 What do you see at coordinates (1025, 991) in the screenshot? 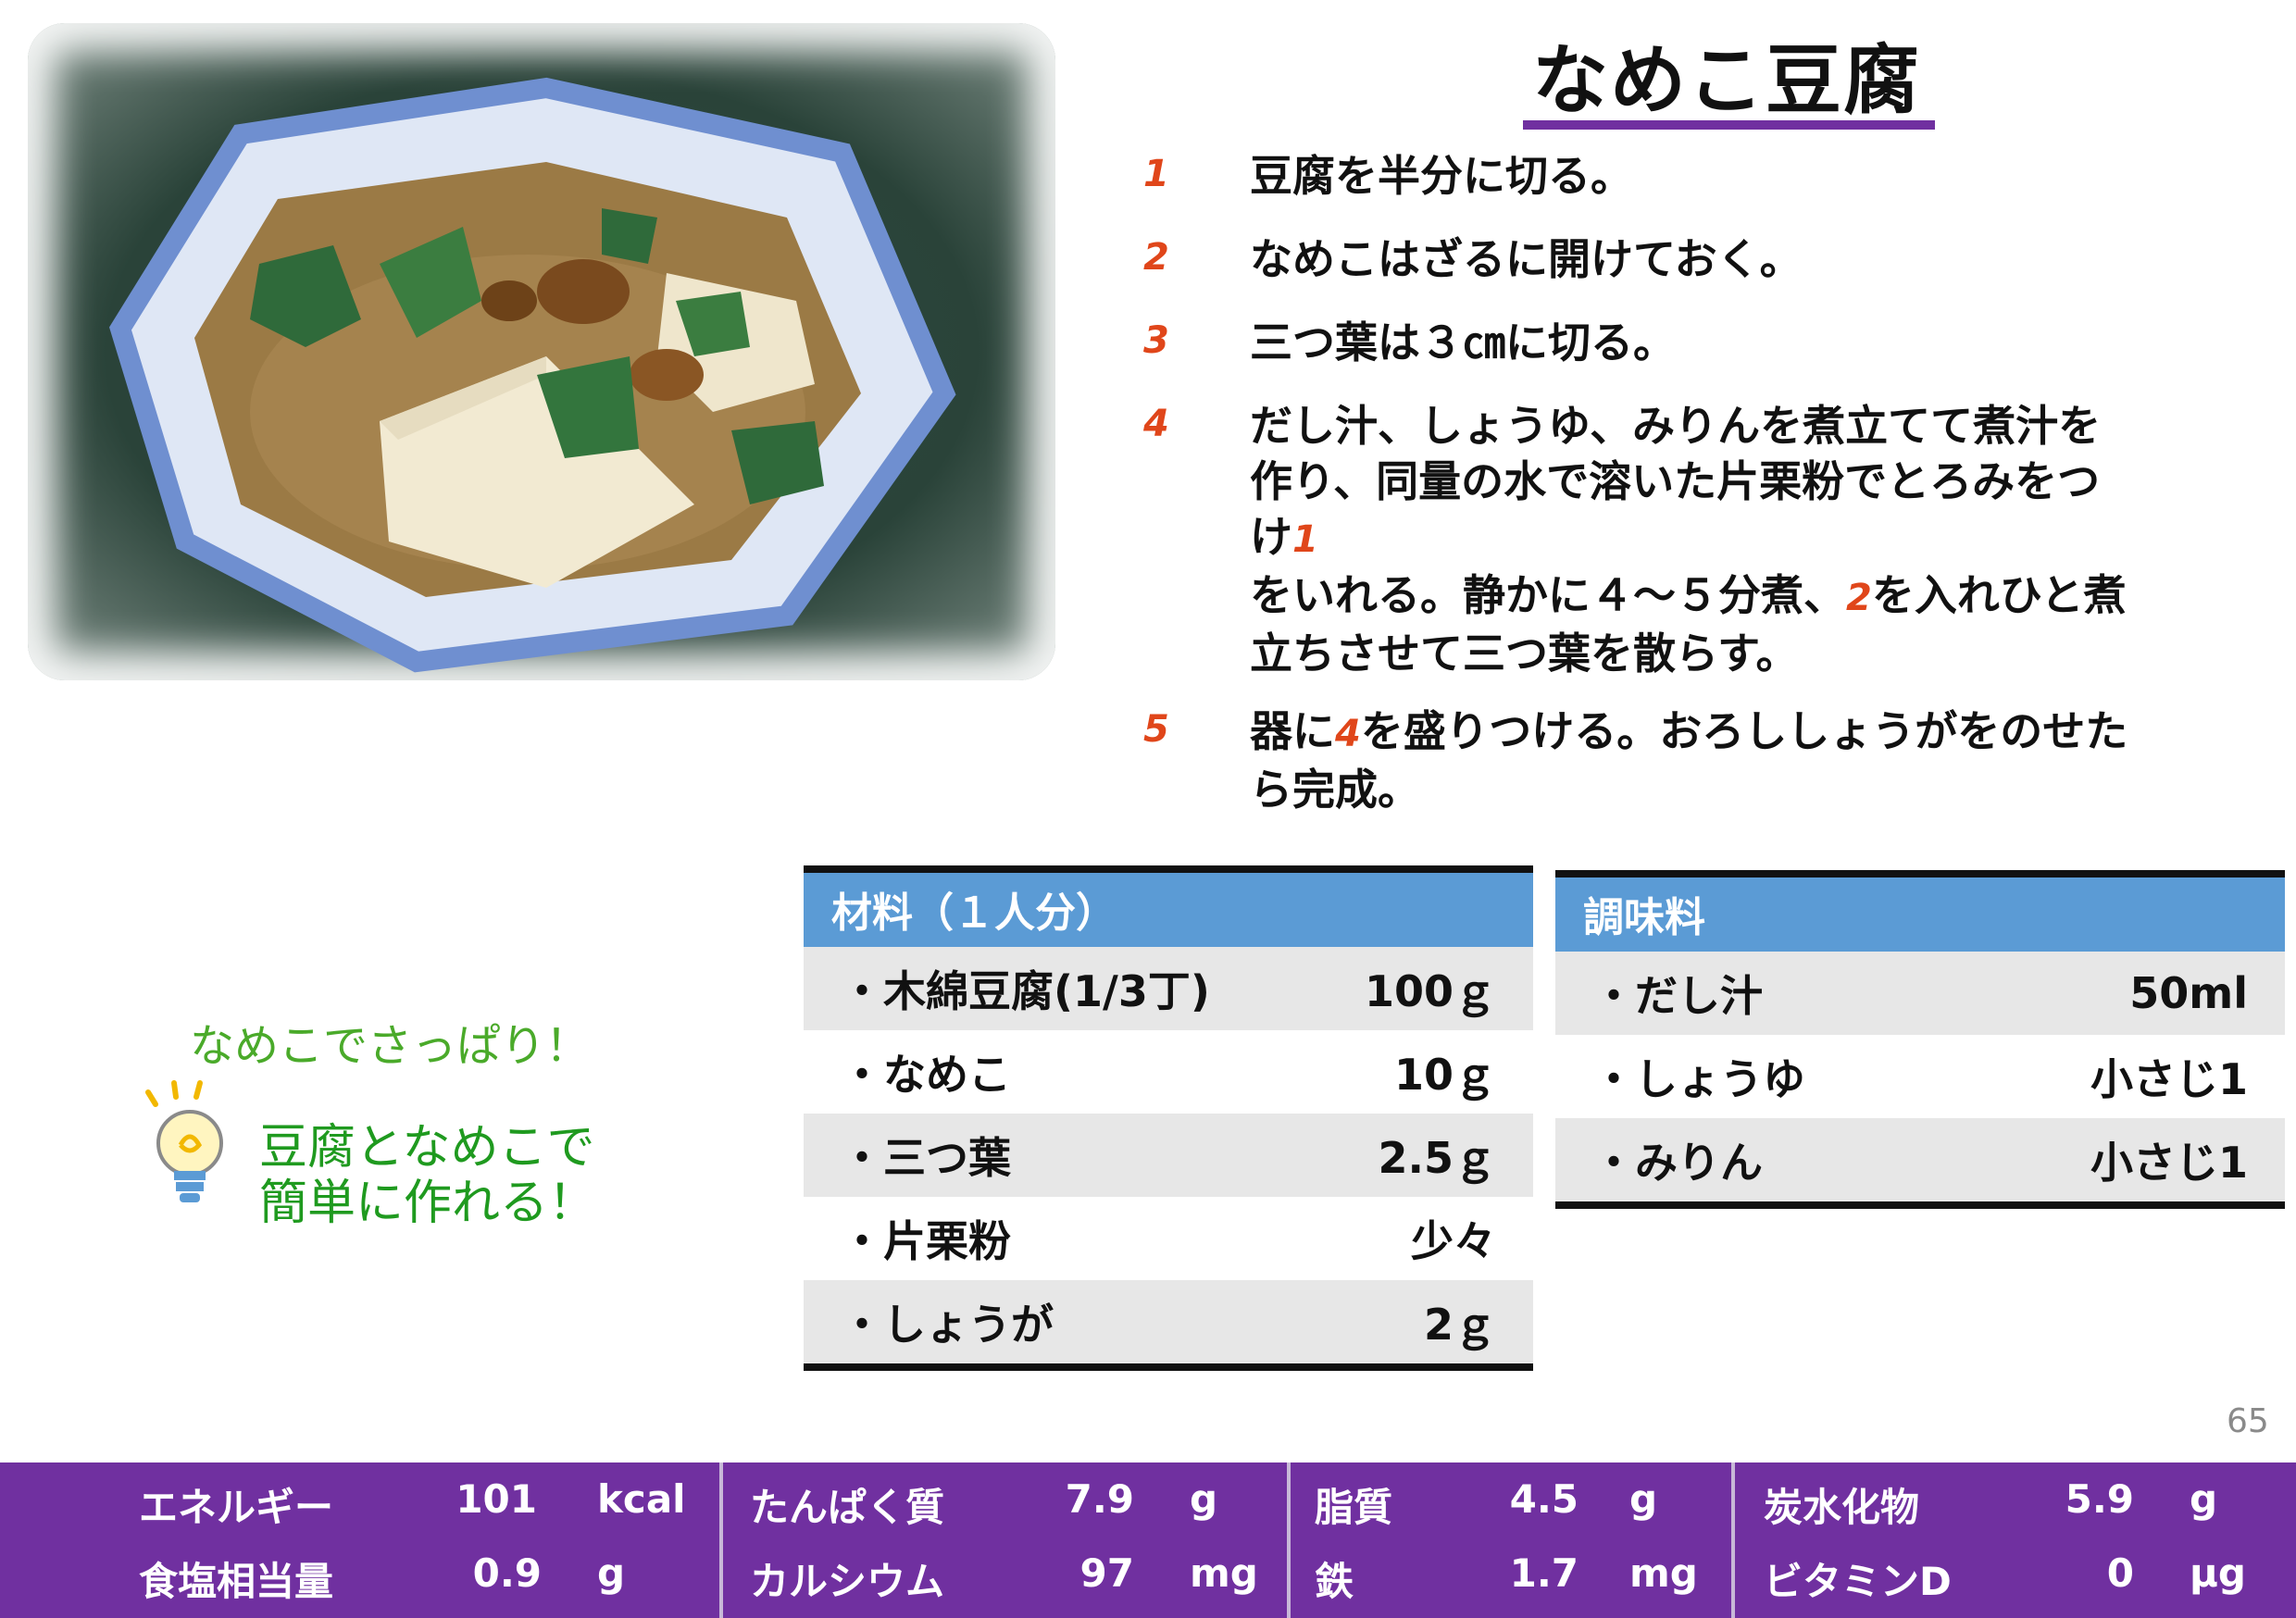
I see `ingredient-name: ・木綿豆腐(1/3丁)` at bounding box center [1025, 991].